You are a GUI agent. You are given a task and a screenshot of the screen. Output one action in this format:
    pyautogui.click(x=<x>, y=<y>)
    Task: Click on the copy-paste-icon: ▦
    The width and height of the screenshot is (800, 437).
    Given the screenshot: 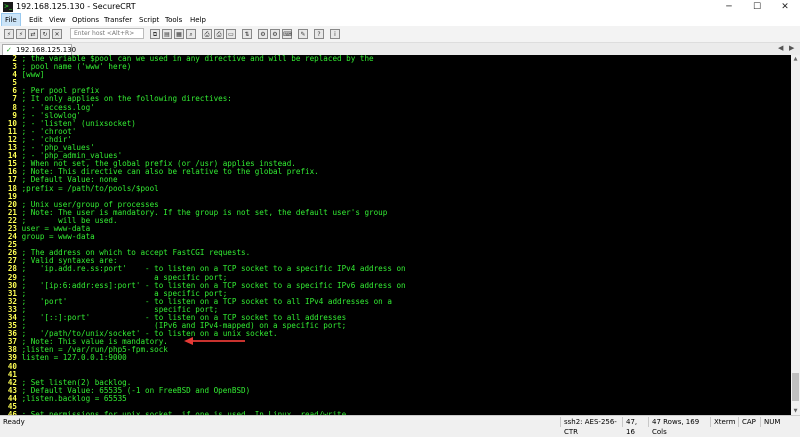 What is the action you would take?
    pyautogui.click(x=179, y=34)
    